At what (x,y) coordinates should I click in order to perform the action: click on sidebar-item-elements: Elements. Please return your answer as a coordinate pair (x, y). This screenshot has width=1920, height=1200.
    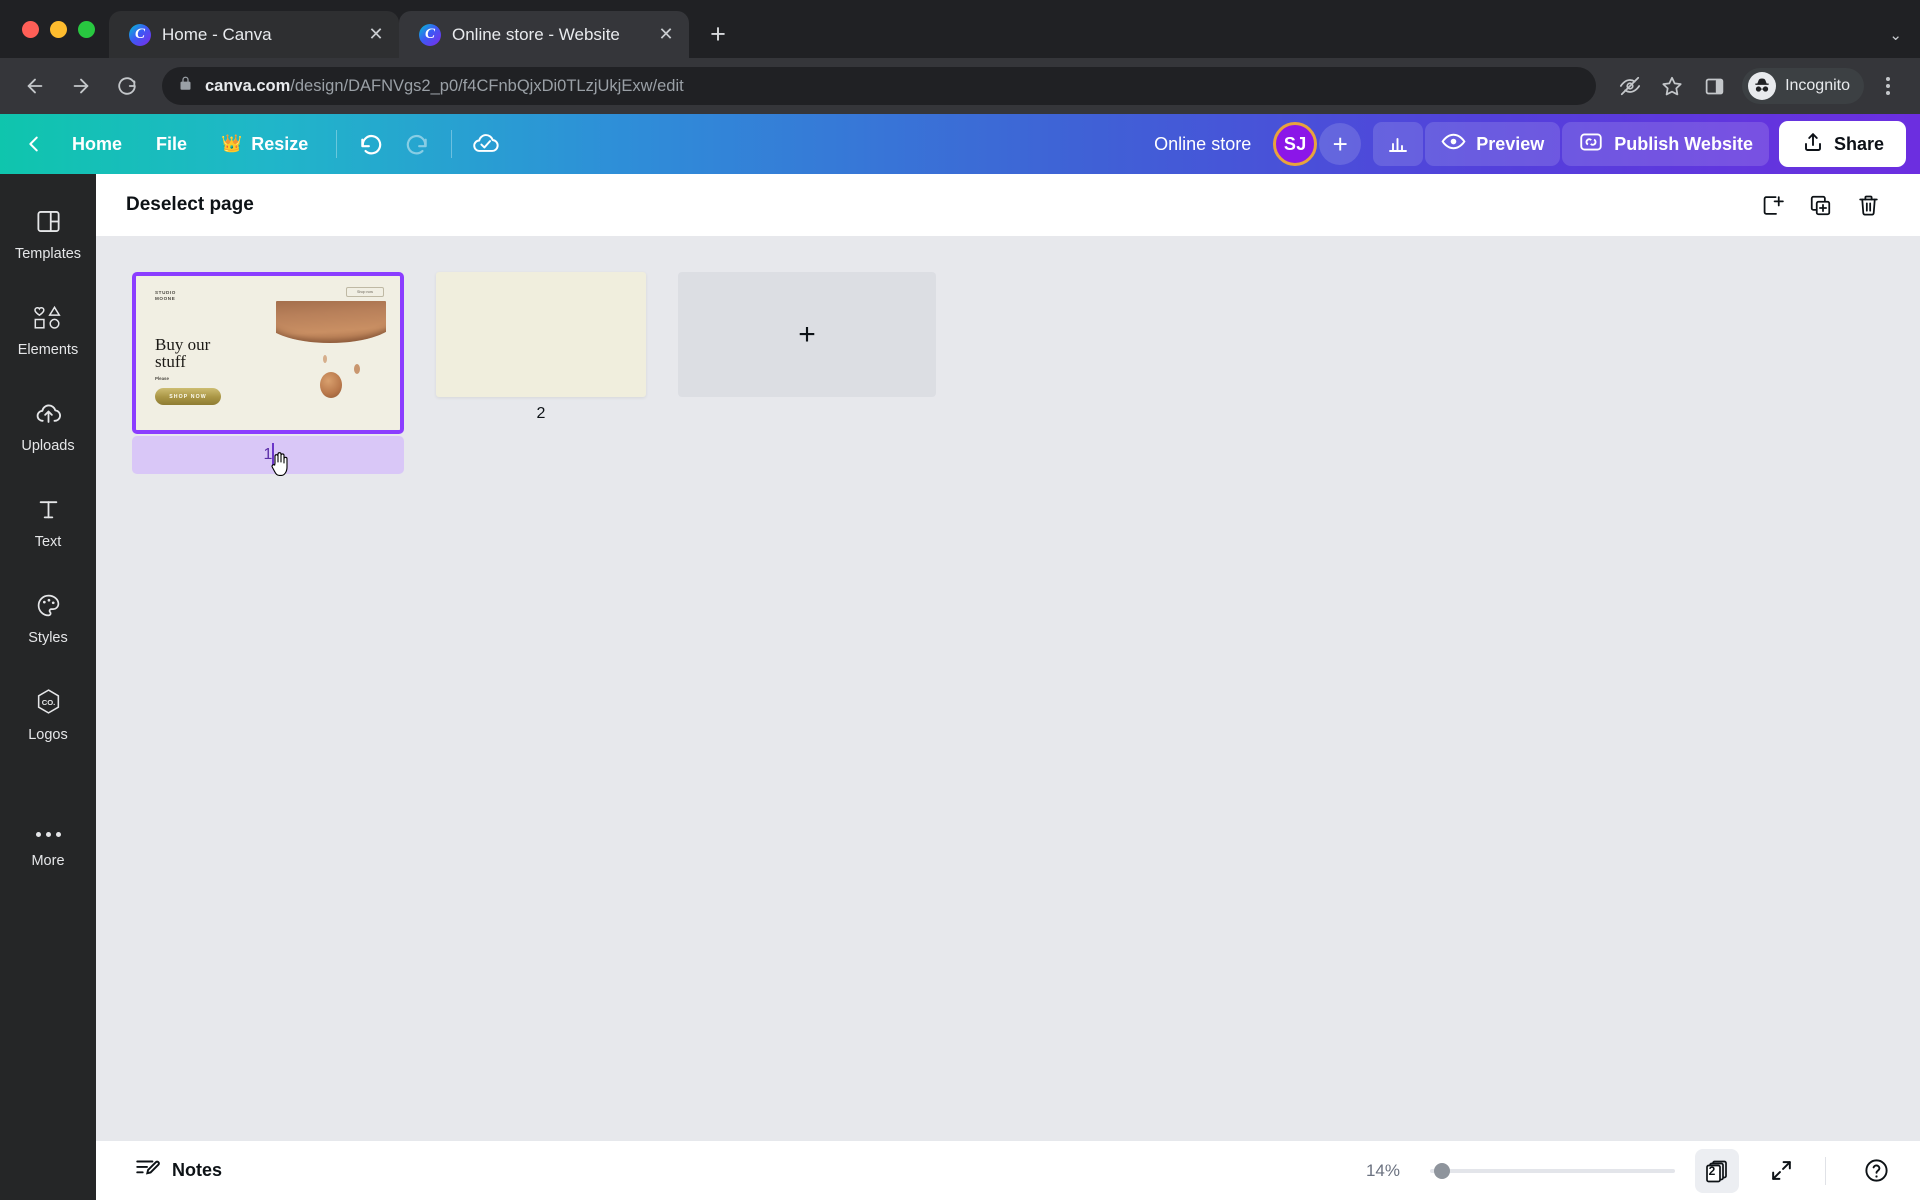
    Looking at the image, I should click on (48, 331).